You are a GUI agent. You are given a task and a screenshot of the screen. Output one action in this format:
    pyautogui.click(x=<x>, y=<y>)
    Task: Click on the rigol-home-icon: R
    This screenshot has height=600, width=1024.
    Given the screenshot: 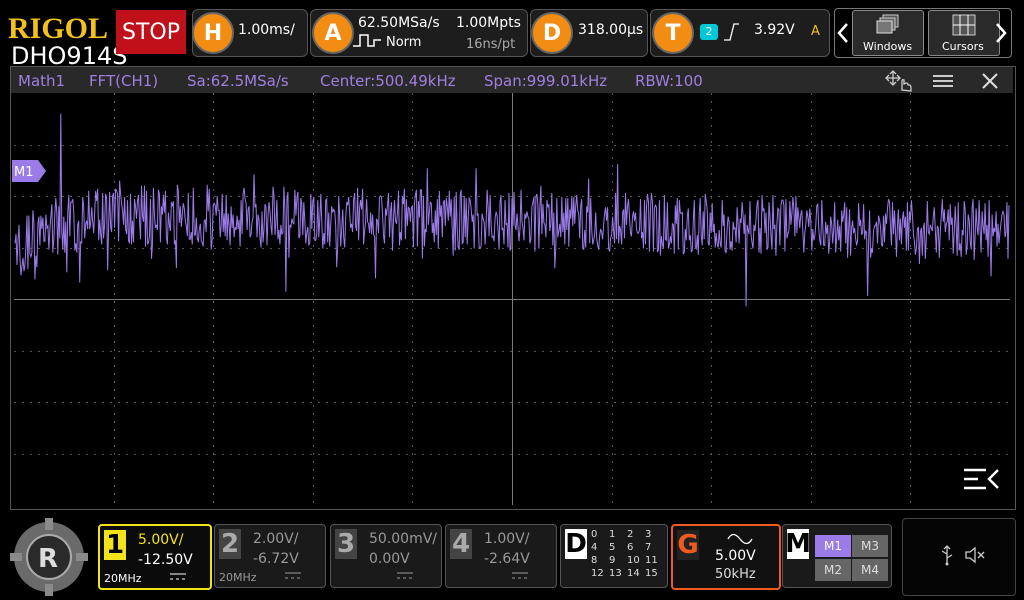 What is the action you would take?
    pyautogui.click(x=49, y=557)
    